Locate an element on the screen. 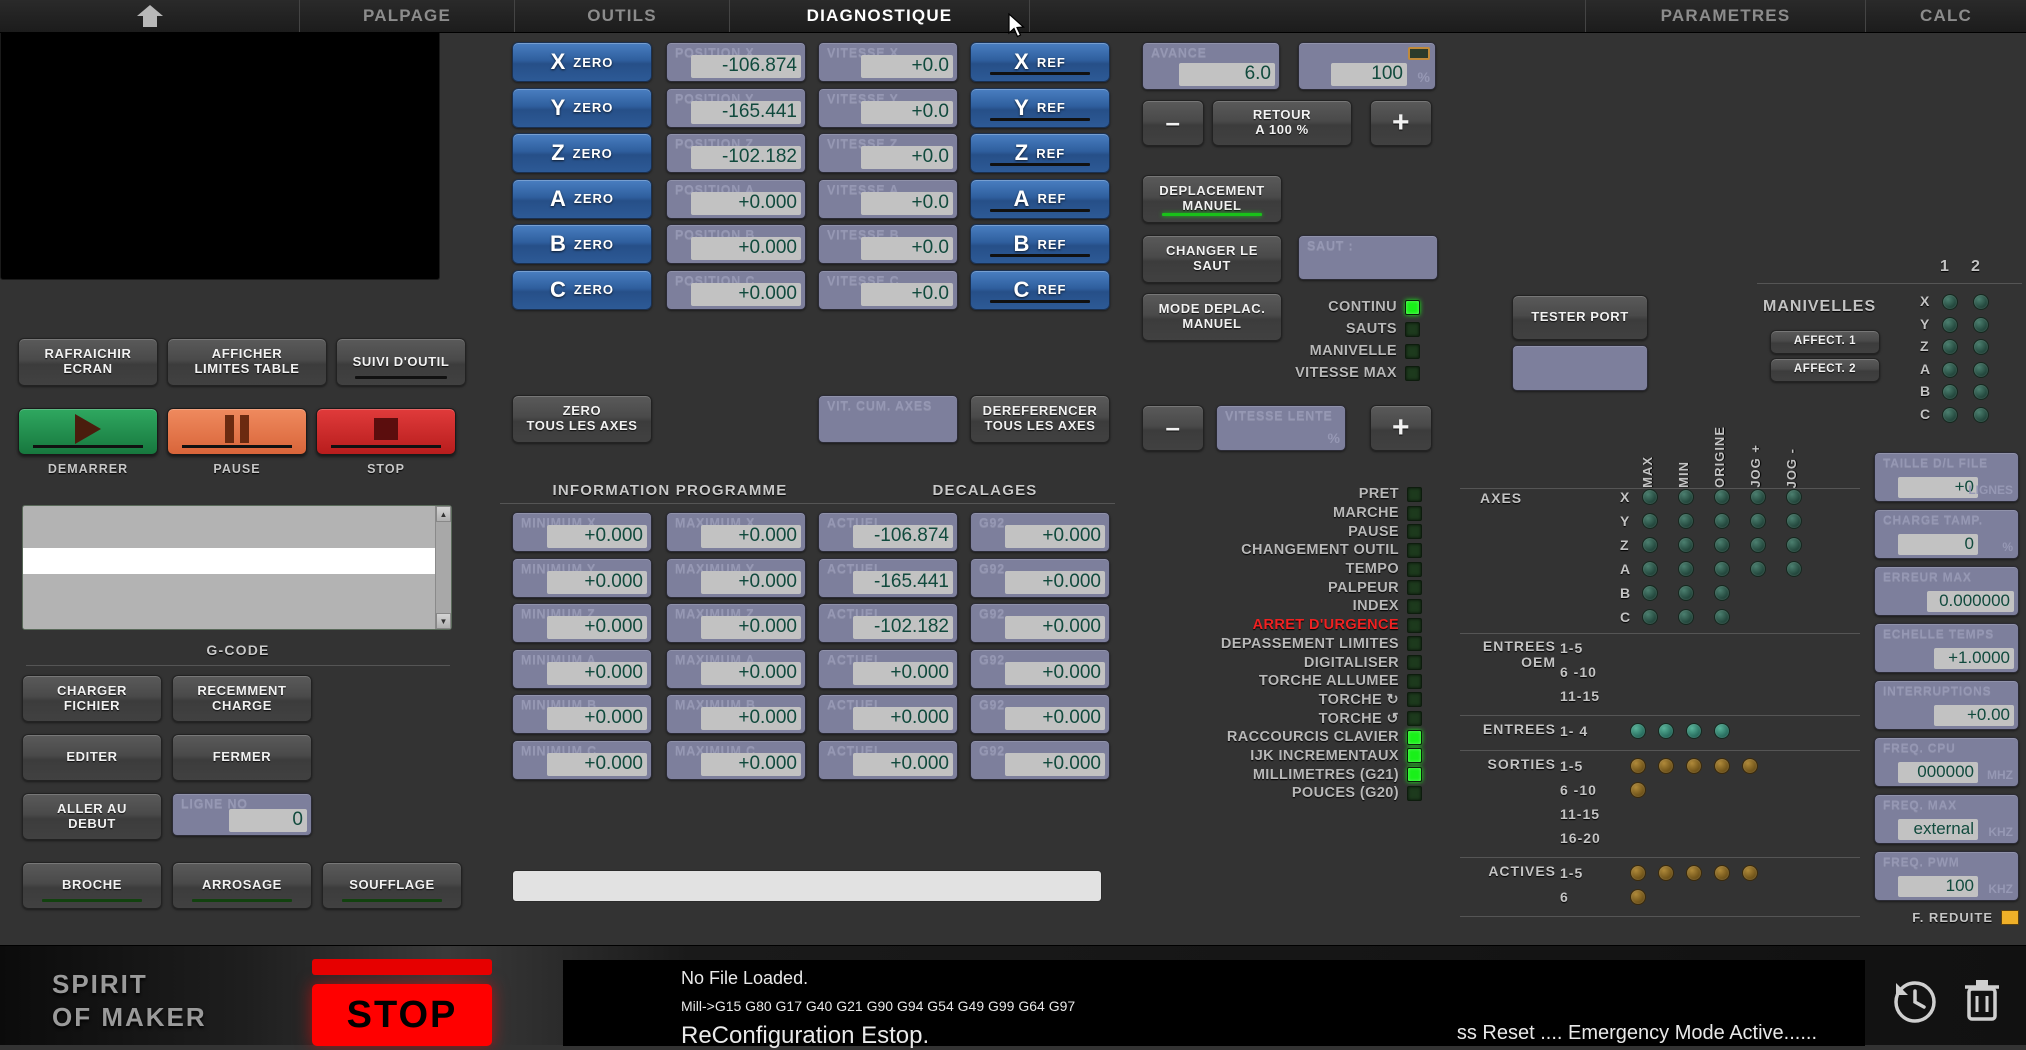 The height and width of the screenshot is (1050, 2026). metric-field-5: FREQ. CPU 000000 MHZ is located at coordinates (1946, 762).